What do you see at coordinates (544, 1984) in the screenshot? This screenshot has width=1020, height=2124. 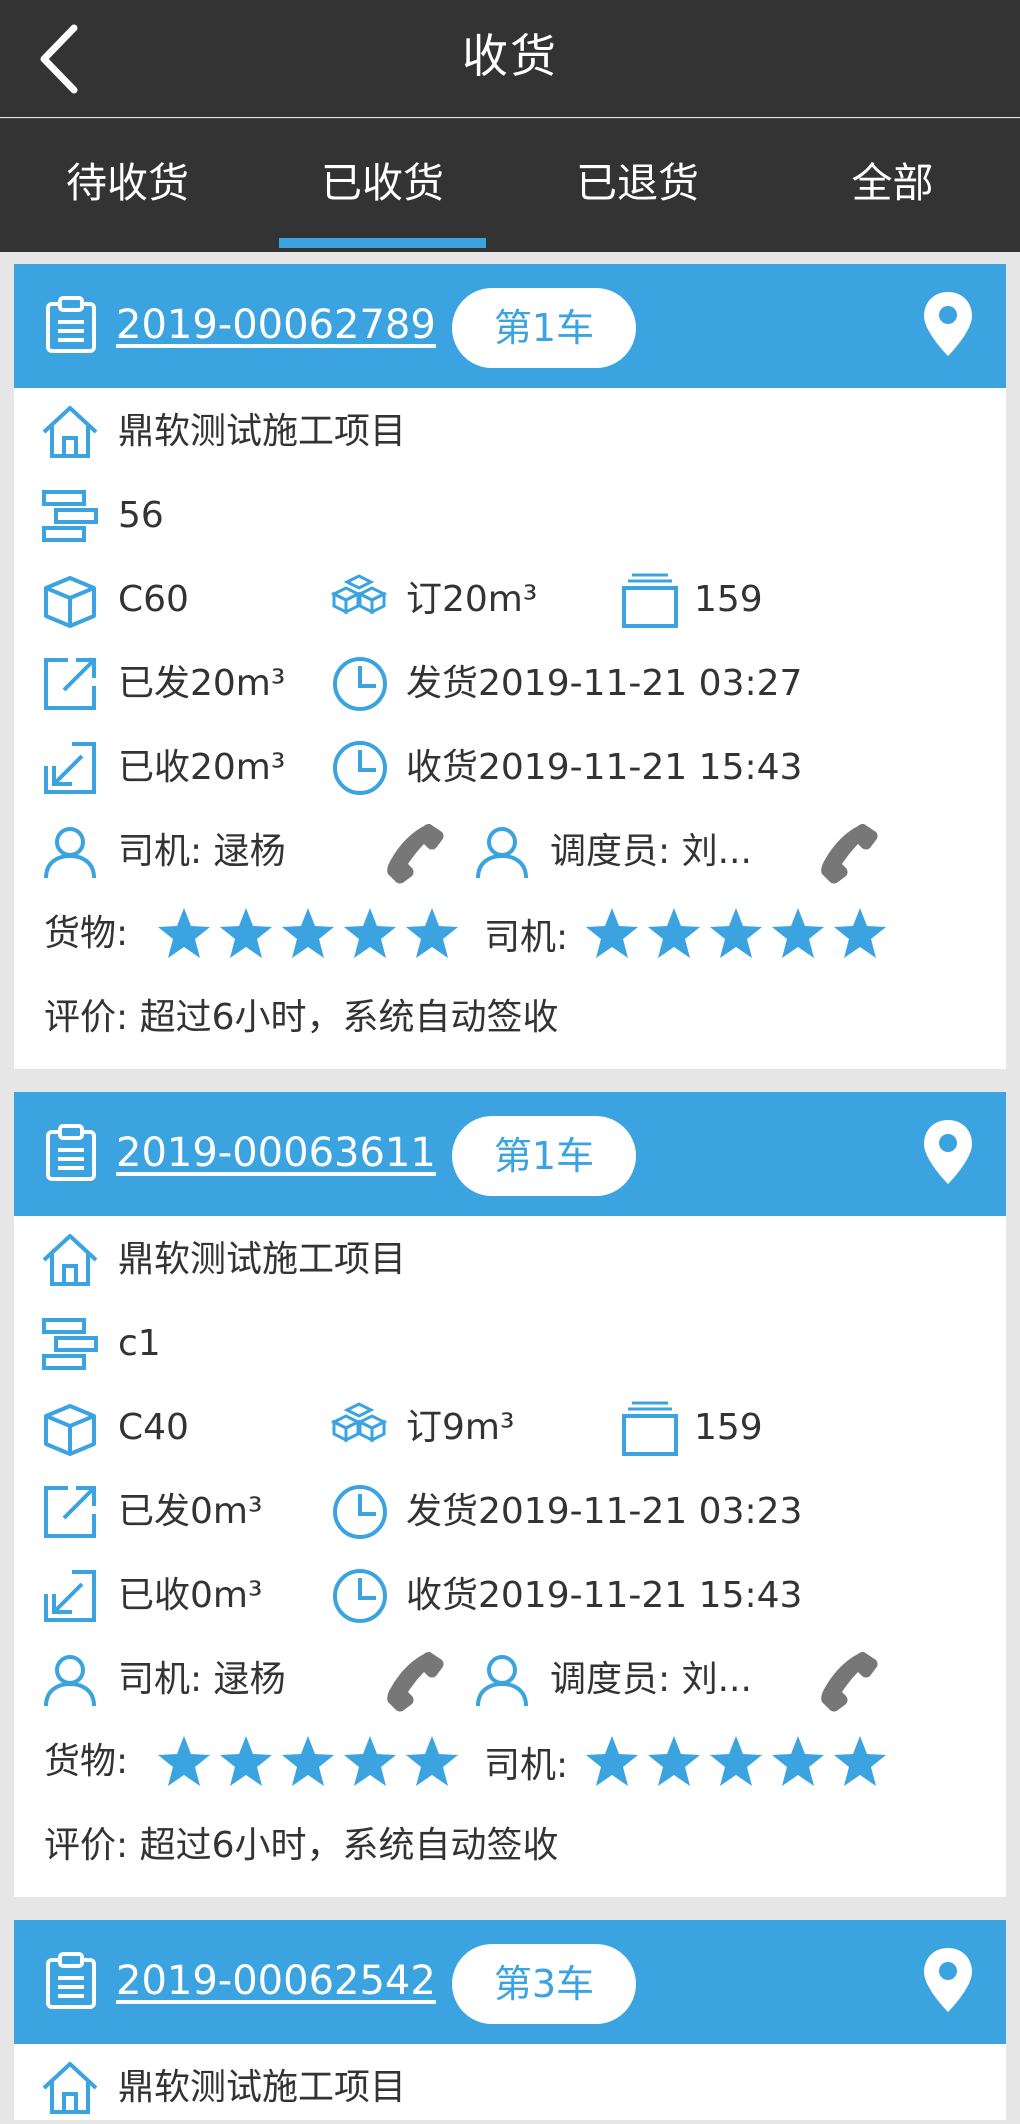 I see `truck-badge: 第3车` at bounding box center [544, 1984].